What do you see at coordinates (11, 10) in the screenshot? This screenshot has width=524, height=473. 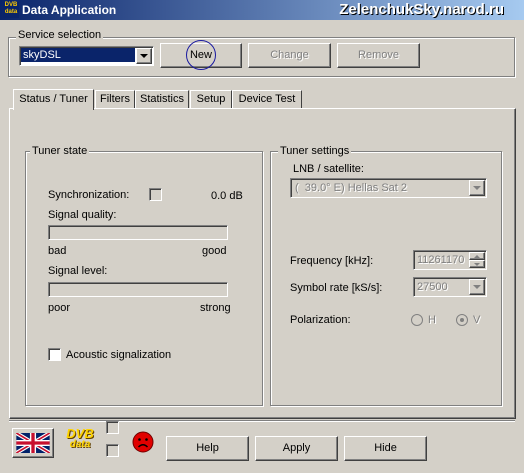 I see `app-icon: DVB data` at bounding box center [11, 10].